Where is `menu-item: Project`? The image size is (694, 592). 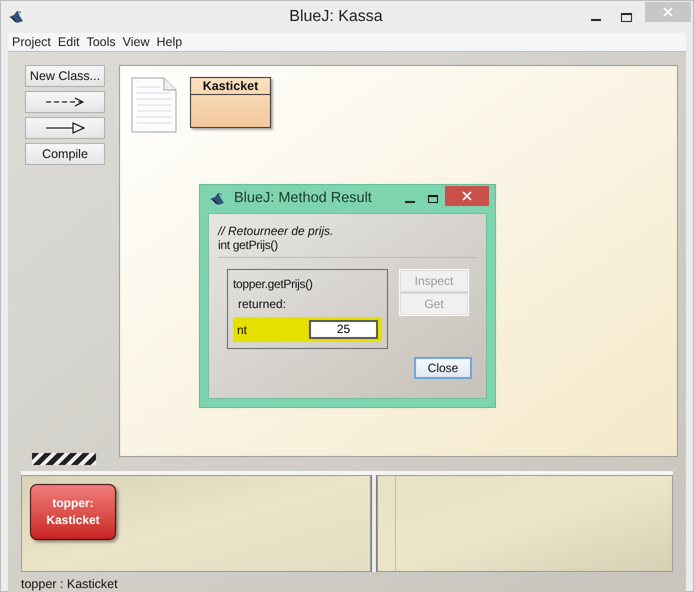
menu-item: Project is located at coordinates (31, 42).